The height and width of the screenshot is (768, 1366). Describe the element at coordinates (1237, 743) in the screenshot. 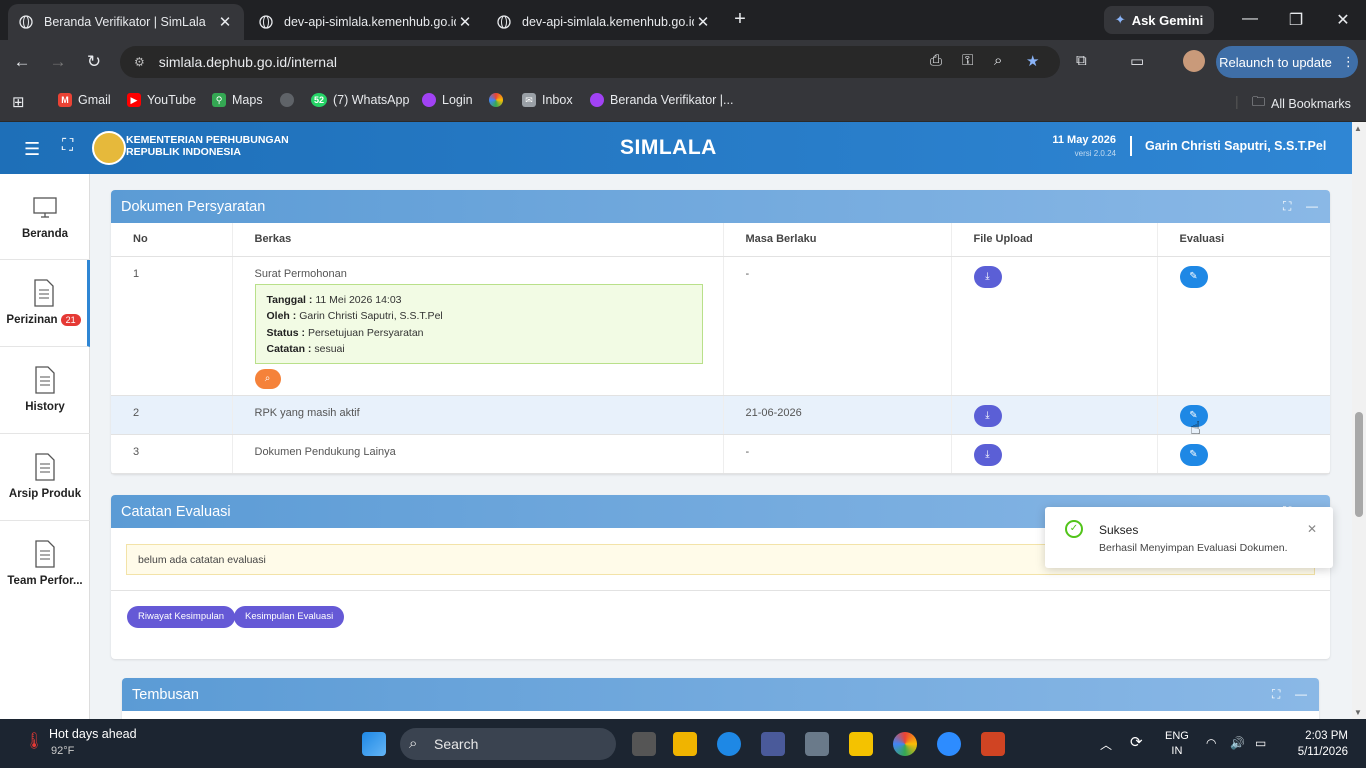

I see `volume-icon: 🔊` at that location.